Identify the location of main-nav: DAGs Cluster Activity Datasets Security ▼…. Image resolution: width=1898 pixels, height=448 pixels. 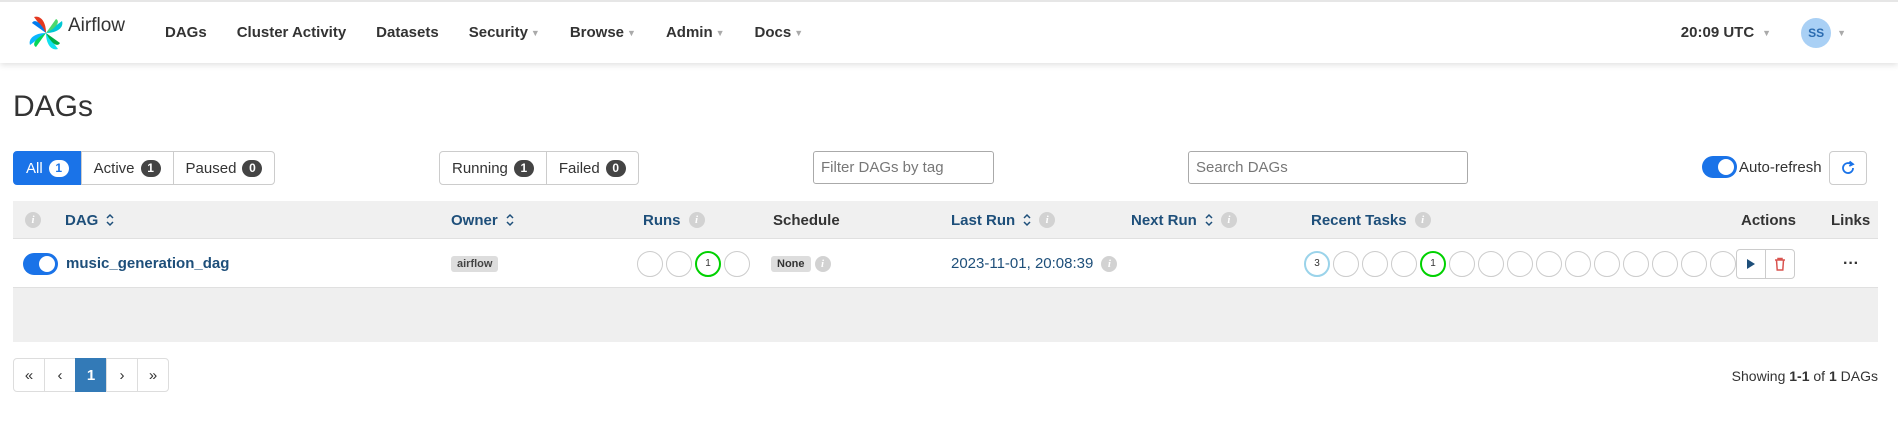
(484, 32).